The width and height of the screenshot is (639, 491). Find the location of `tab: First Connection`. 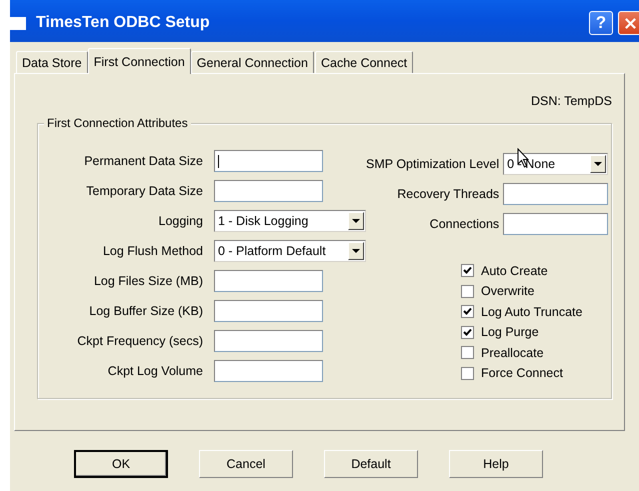

tab: First Connection is located at coordinates (139, 61).